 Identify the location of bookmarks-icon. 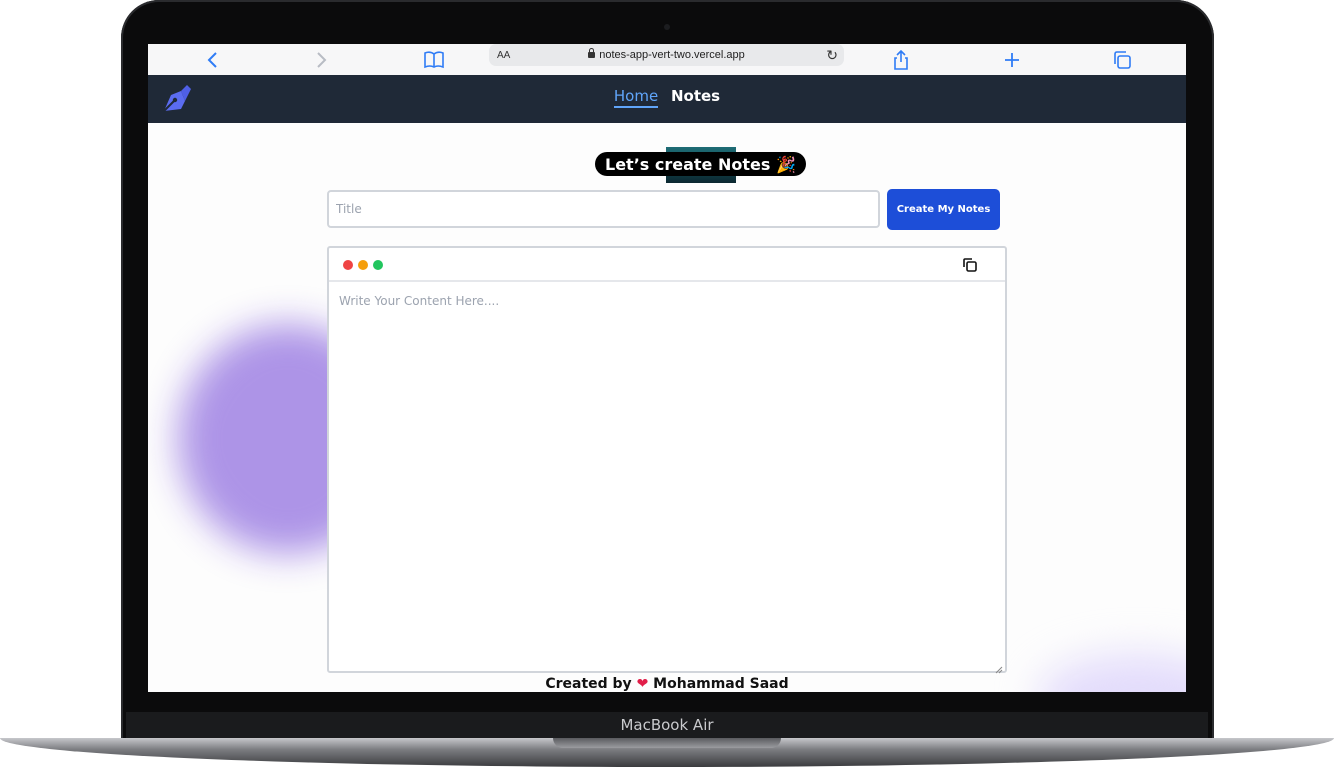
(434, 59).